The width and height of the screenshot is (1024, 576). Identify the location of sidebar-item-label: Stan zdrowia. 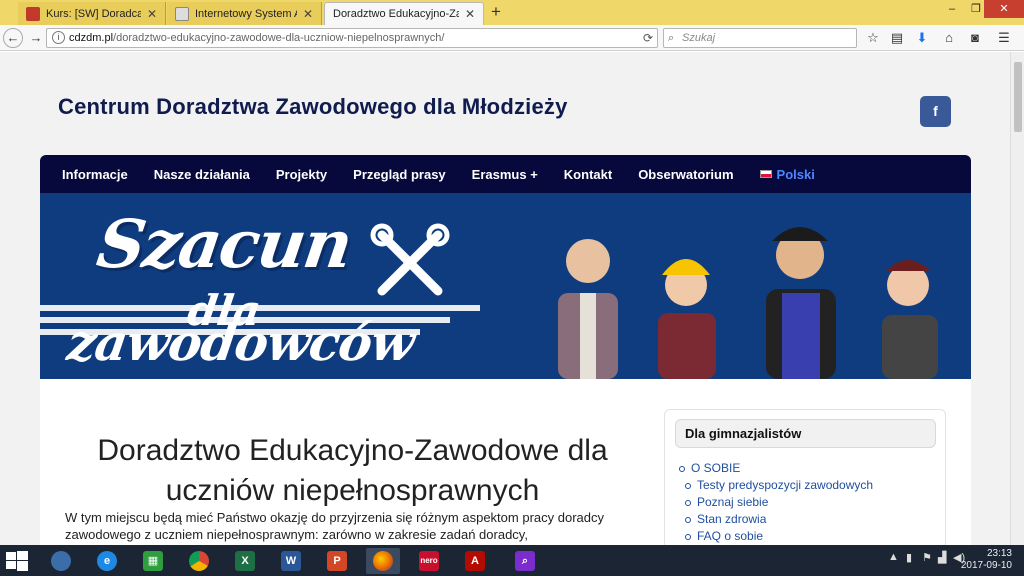
(732, 519).